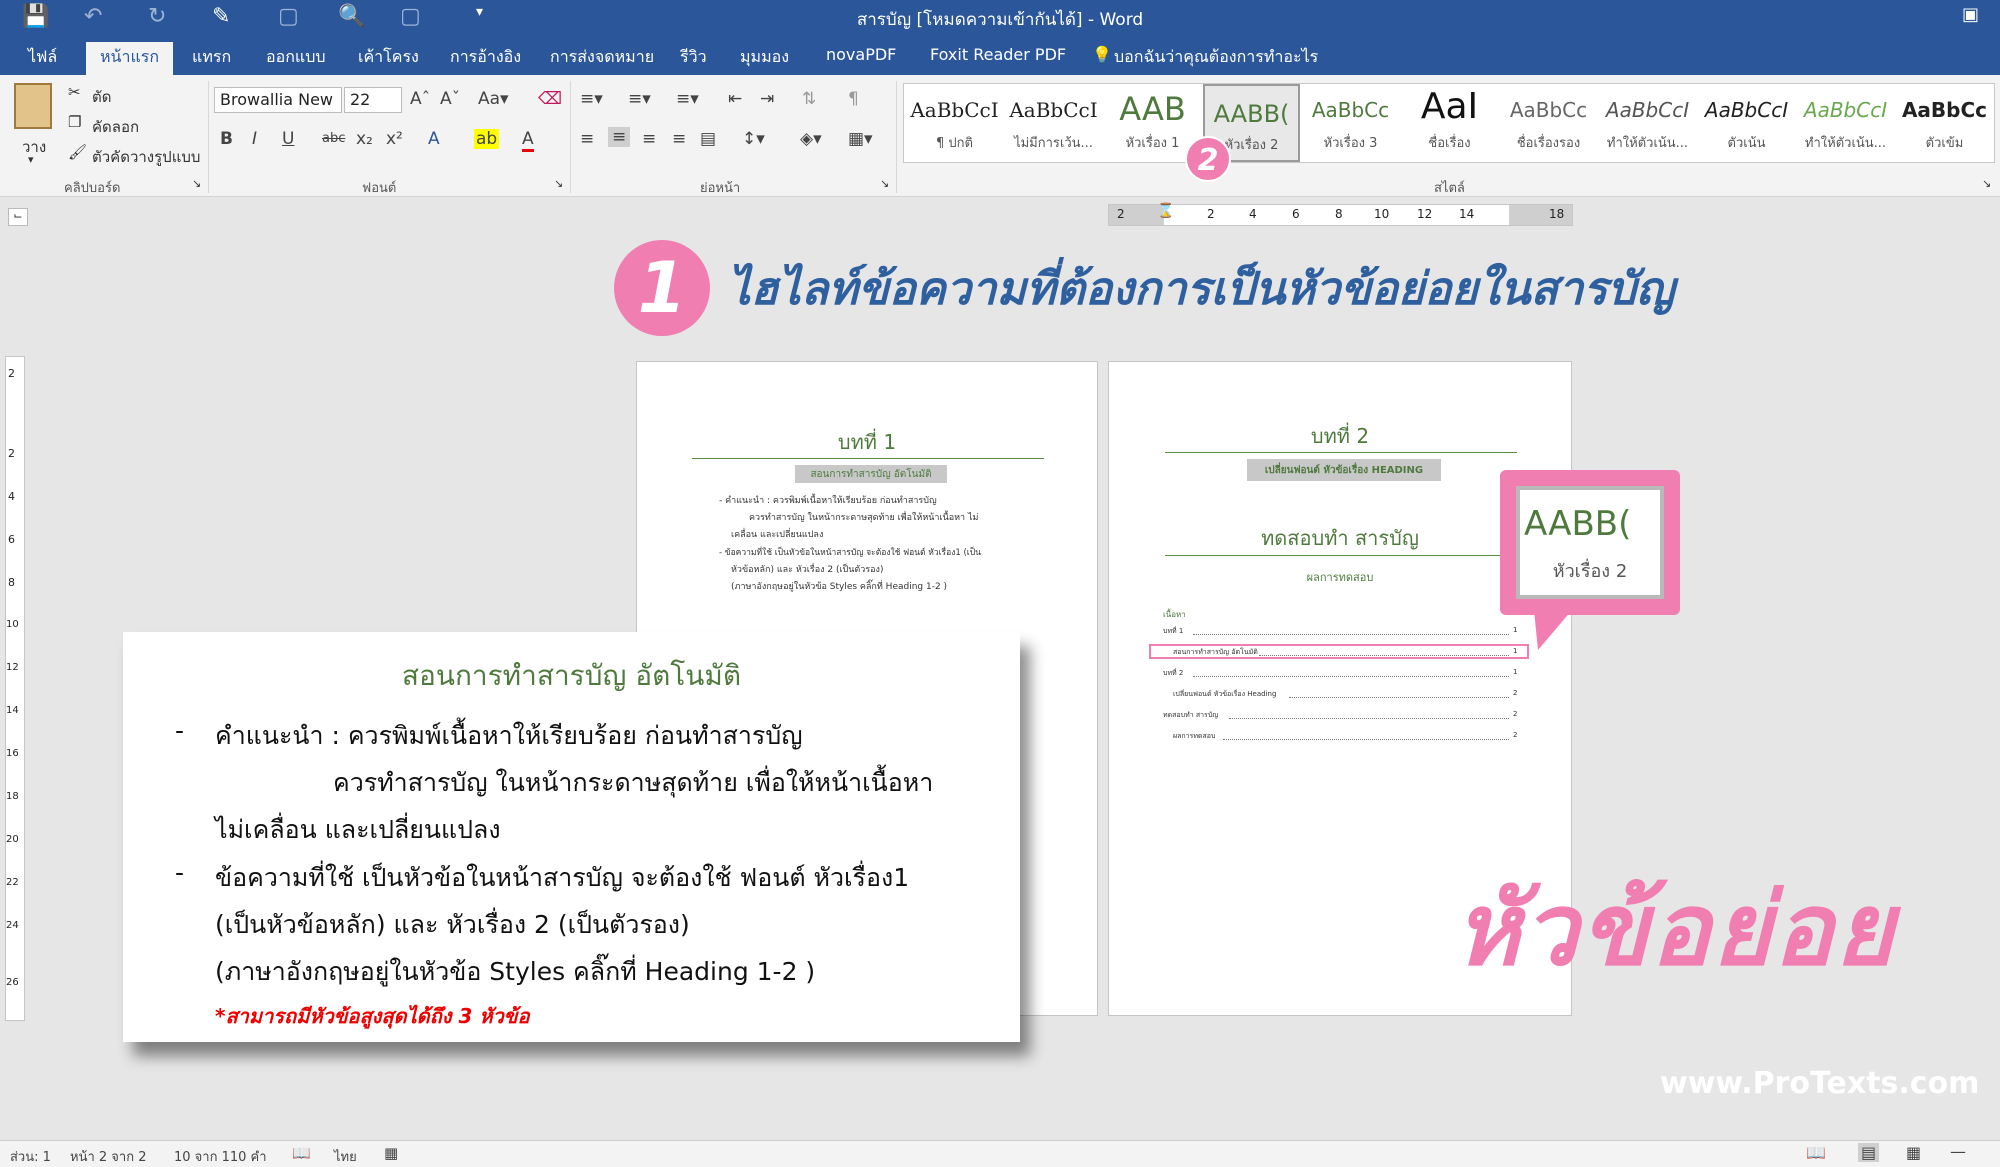  I want to click on style-emphasis: AaBbCcI ตัวเน้น, so click(1746, 123).